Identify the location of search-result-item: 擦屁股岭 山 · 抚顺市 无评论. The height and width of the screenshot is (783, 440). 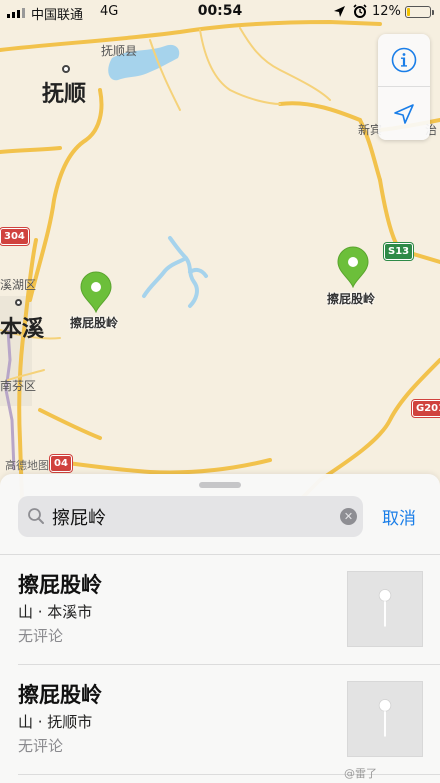
(220, 720).